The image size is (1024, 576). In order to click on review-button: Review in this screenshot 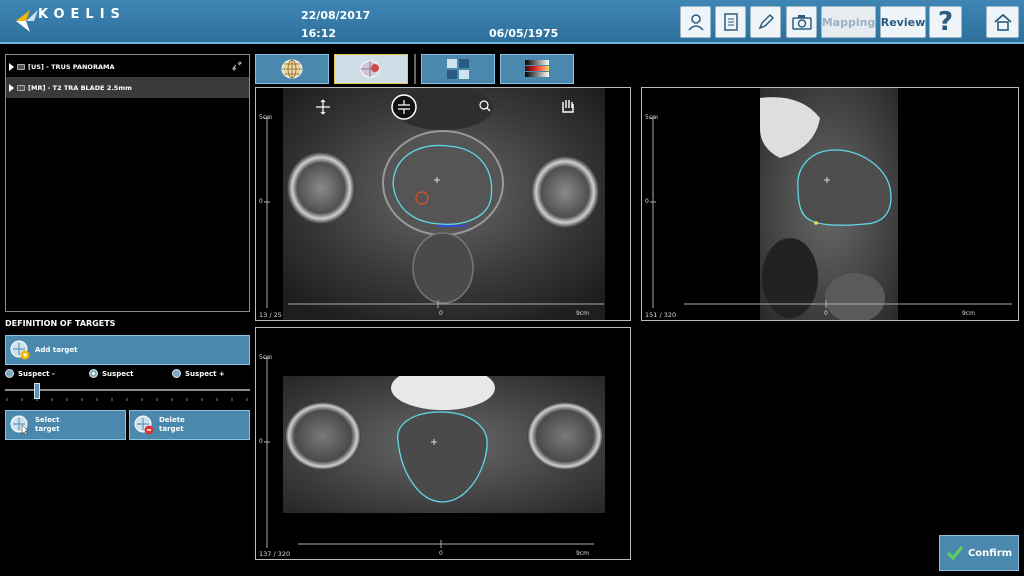, I will do `click(903, 22)`.